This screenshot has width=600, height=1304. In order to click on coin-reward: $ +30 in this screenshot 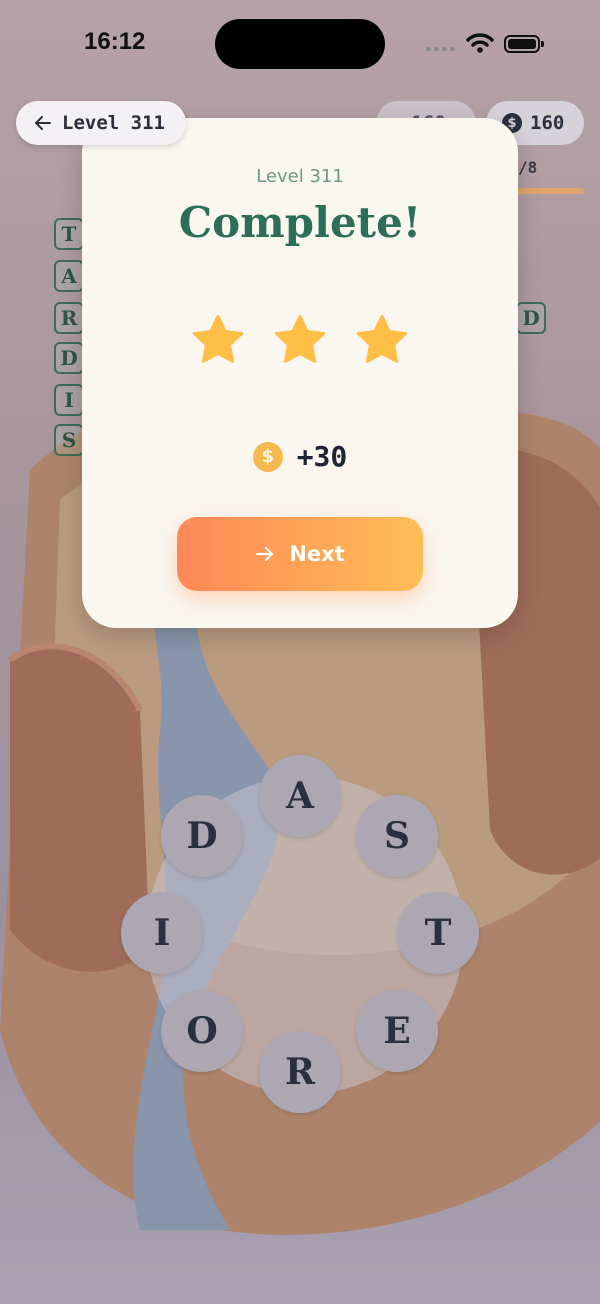, I will do `click(300, 456)`.